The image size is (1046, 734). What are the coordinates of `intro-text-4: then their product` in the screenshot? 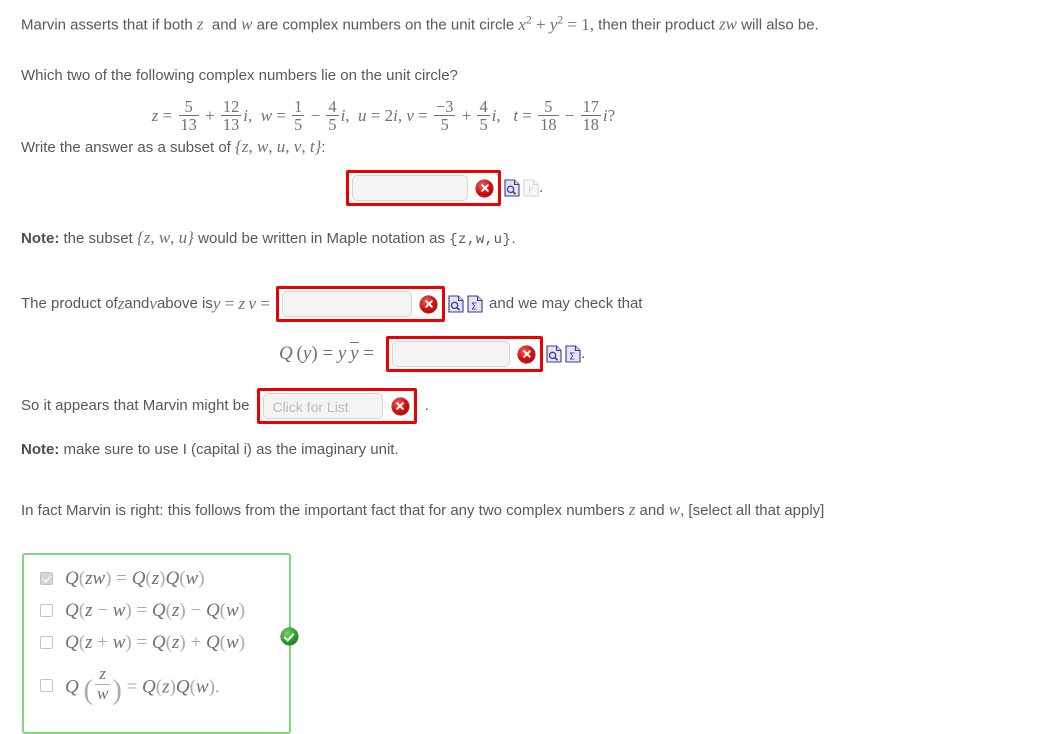 It's located at (656, 25).